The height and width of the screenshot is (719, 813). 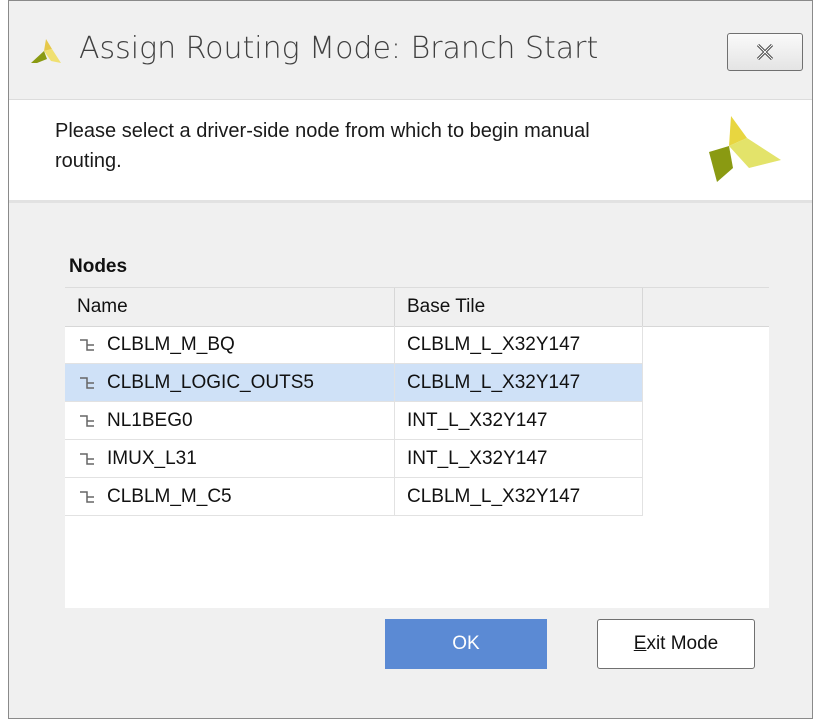 What do you see at coordinates (230, 307) in the screenshot?
I see `column-header-name: Name` at bounding box center [230, 307].